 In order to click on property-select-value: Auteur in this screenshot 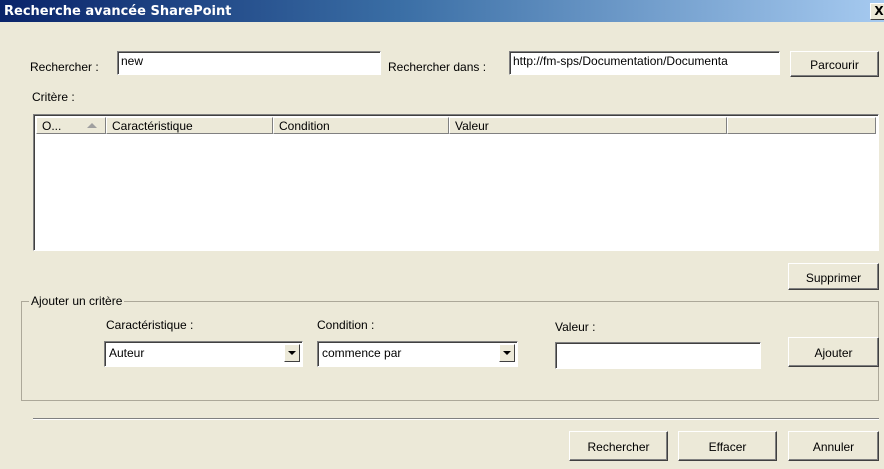, I will do `click(127, 353)`.